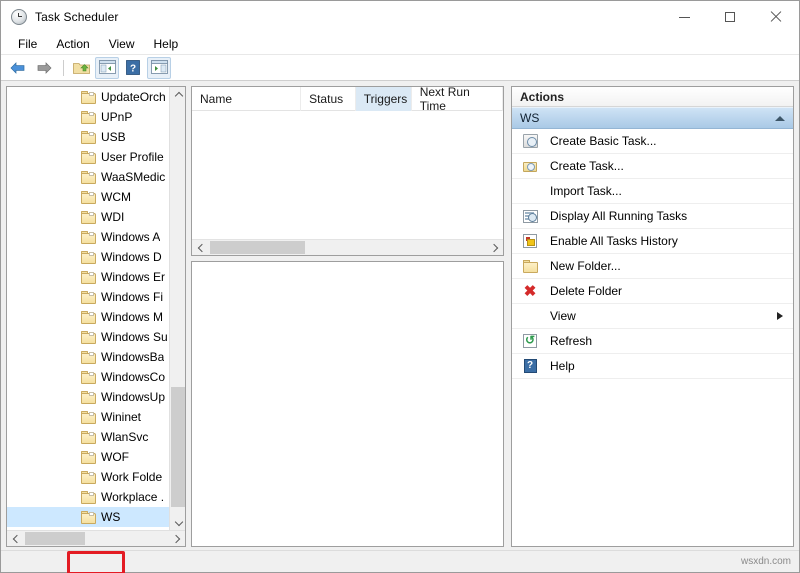  I want to click on task-list-scroll-left-button, so click(200, 247).